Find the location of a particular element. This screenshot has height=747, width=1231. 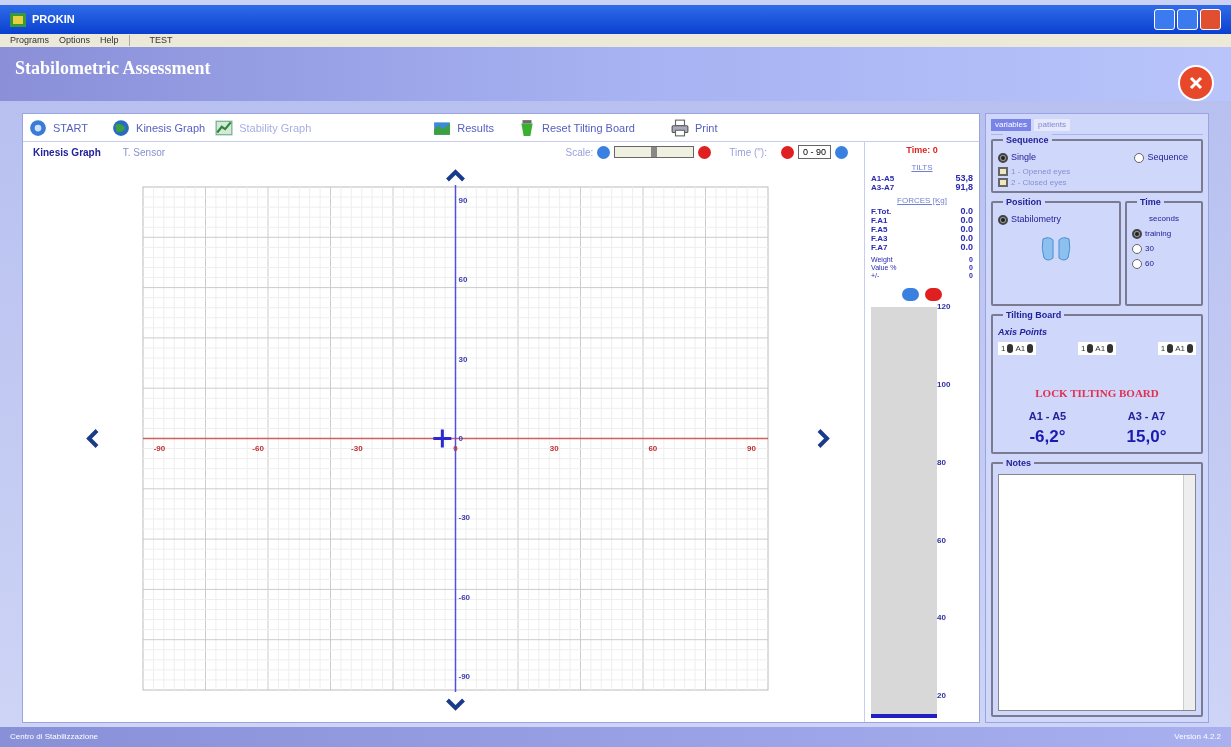

value-label: F.A3 is located at coordinates (879, 238).